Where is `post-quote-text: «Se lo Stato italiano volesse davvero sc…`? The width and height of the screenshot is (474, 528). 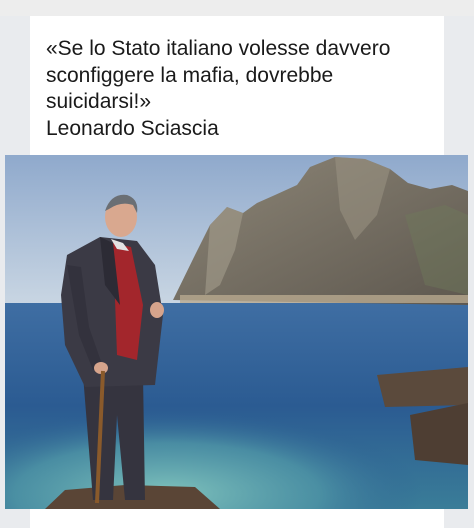
post-quote-text: «Se lo Stato italiano volesse davvero sc… is located at coordinates (218, 88).